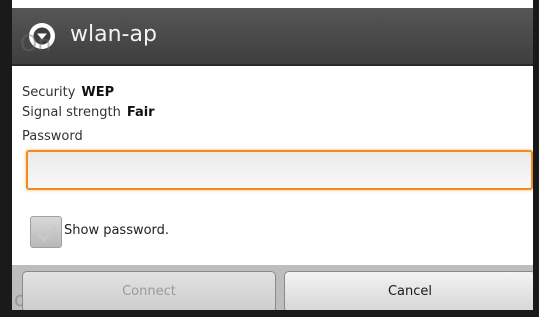 The width and height of the screenshot is (539, 317). Describe the element at coordinates (113, 34) in the screenshot. I see `dialog-title: wlan-ap` at that location.